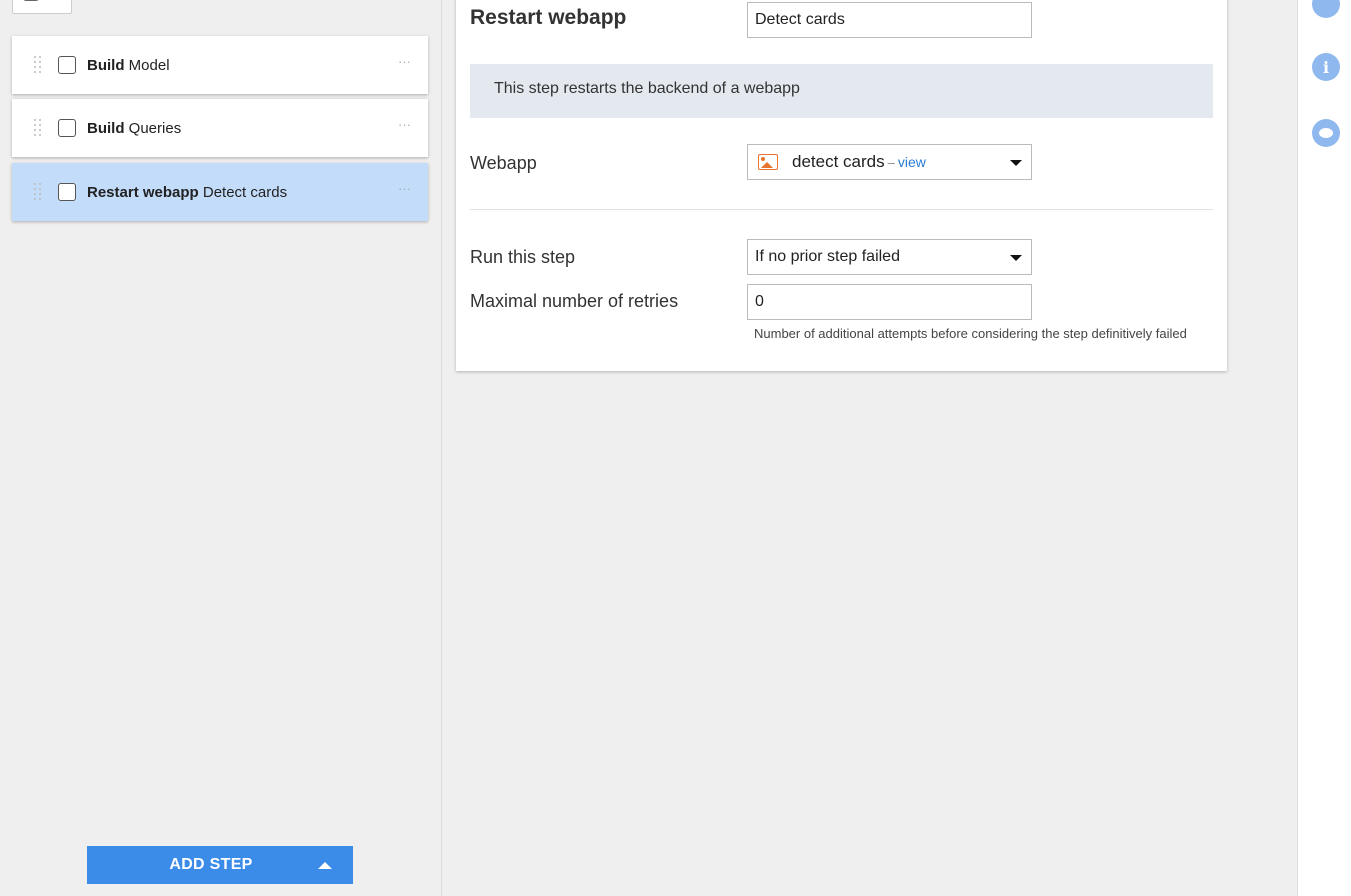 The width and height of the screenshot is (1351, 896). I want to click on step-name-input, so click(889, 20).